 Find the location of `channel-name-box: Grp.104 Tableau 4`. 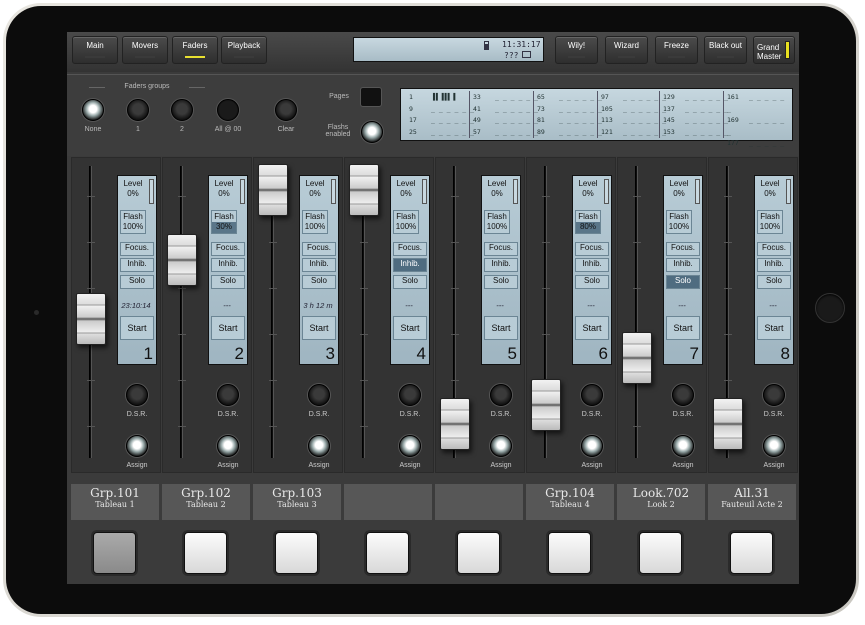

channel-name-box: Grp.104 Tableau 4 is located at coordinates (570, 502).